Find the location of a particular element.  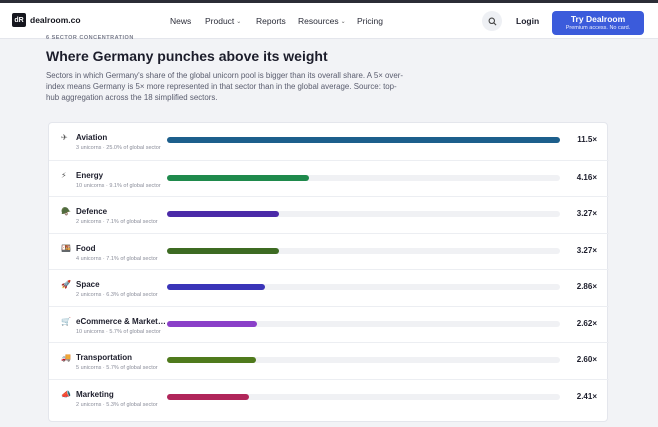

nav-link-label: Reports is located at coordinates (271, 21).